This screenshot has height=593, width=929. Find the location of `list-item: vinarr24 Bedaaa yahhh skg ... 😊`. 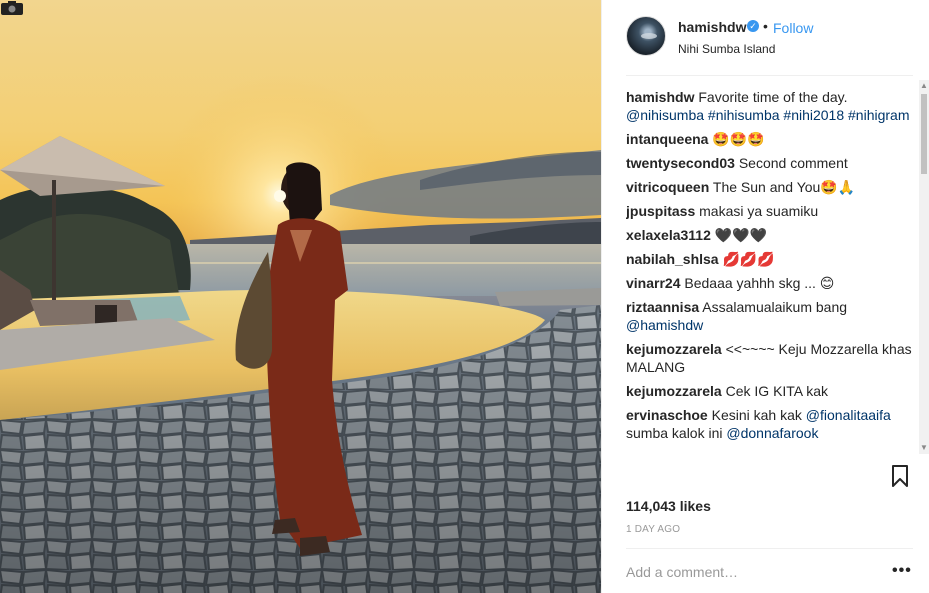

list-item: vinarr24 Bedaaa yahhh skg ... 😊 is located at coordinates (771, 283).